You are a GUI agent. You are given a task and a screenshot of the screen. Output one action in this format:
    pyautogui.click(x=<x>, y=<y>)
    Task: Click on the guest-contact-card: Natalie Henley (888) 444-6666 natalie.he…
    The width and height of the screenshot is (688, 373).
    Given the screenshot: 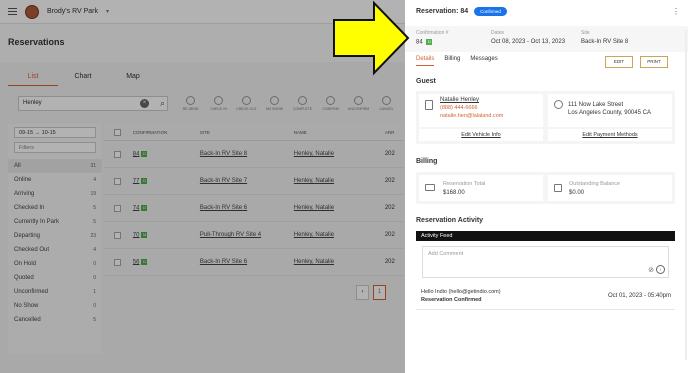 What is the action you would take?
    pyautogui.click(x=481, y=110)
    